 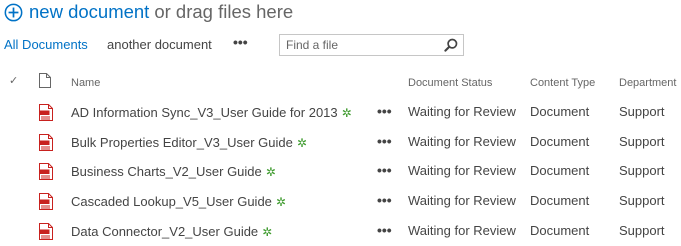 I want to click on document-type-icon, so click(x=45, y=80).